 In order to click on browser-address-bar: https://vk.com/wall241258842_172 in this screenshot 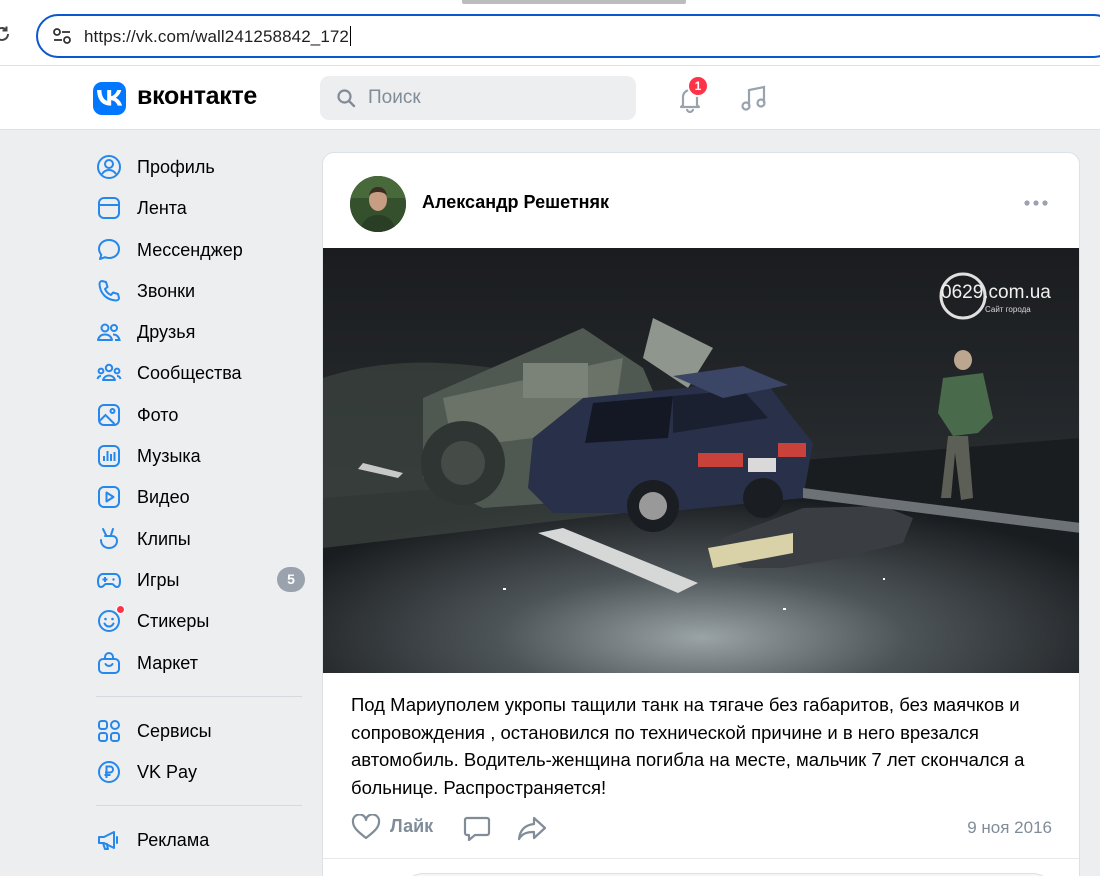, I will do `click(550, 33)`.